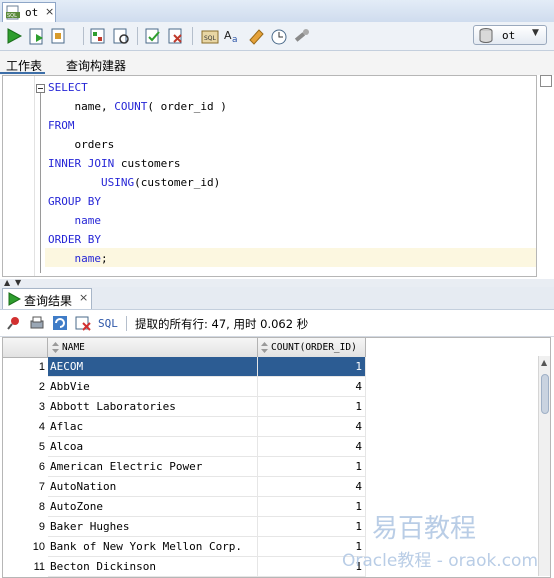 The image size is (554, 578). Describe the element at coordinates (544, 362) in the screenshot. I see `scroll-up-icon: ▲` at that location.